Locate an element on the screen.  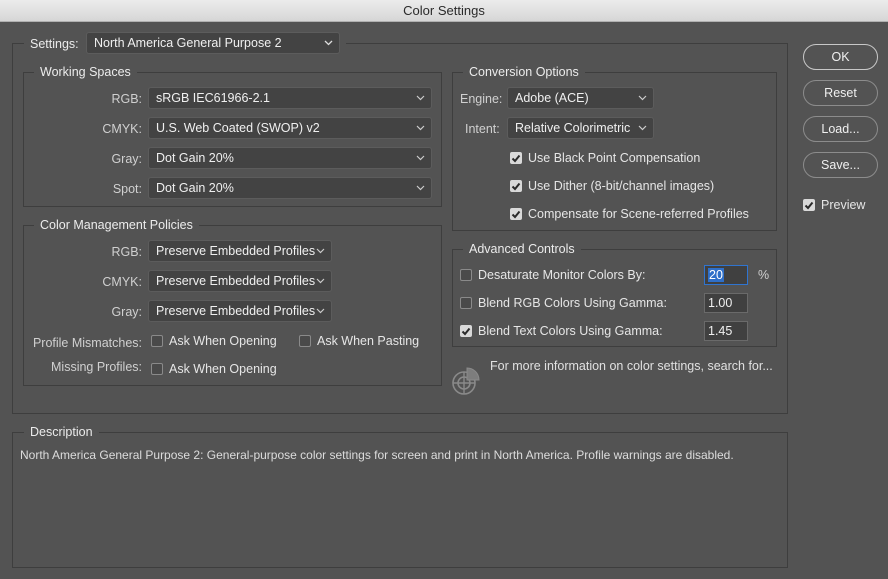
policy-cmyk-label: CMYK: is located at coordinates (122, 282).